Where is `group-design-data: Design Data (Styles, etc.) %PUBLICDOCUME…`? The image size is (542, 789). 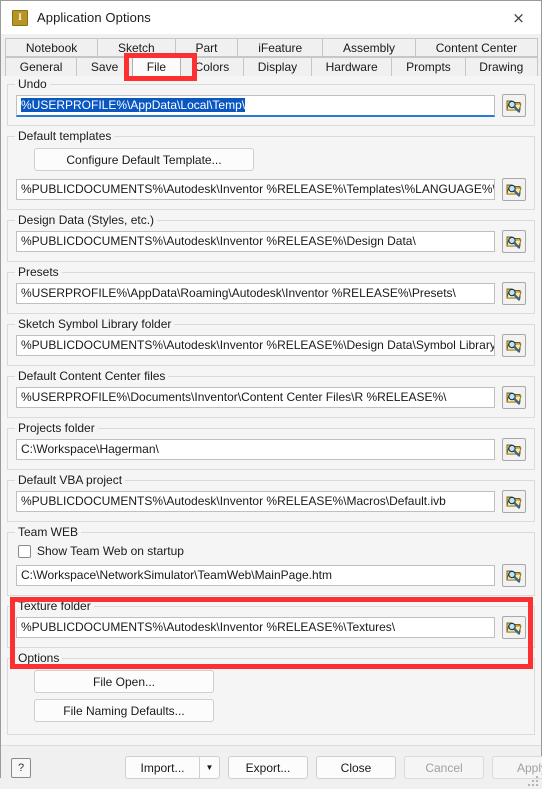
group-design-data: Design Data (Styles, etc.) %PUBLICDOCUME… is located at coordinates (271, 238).